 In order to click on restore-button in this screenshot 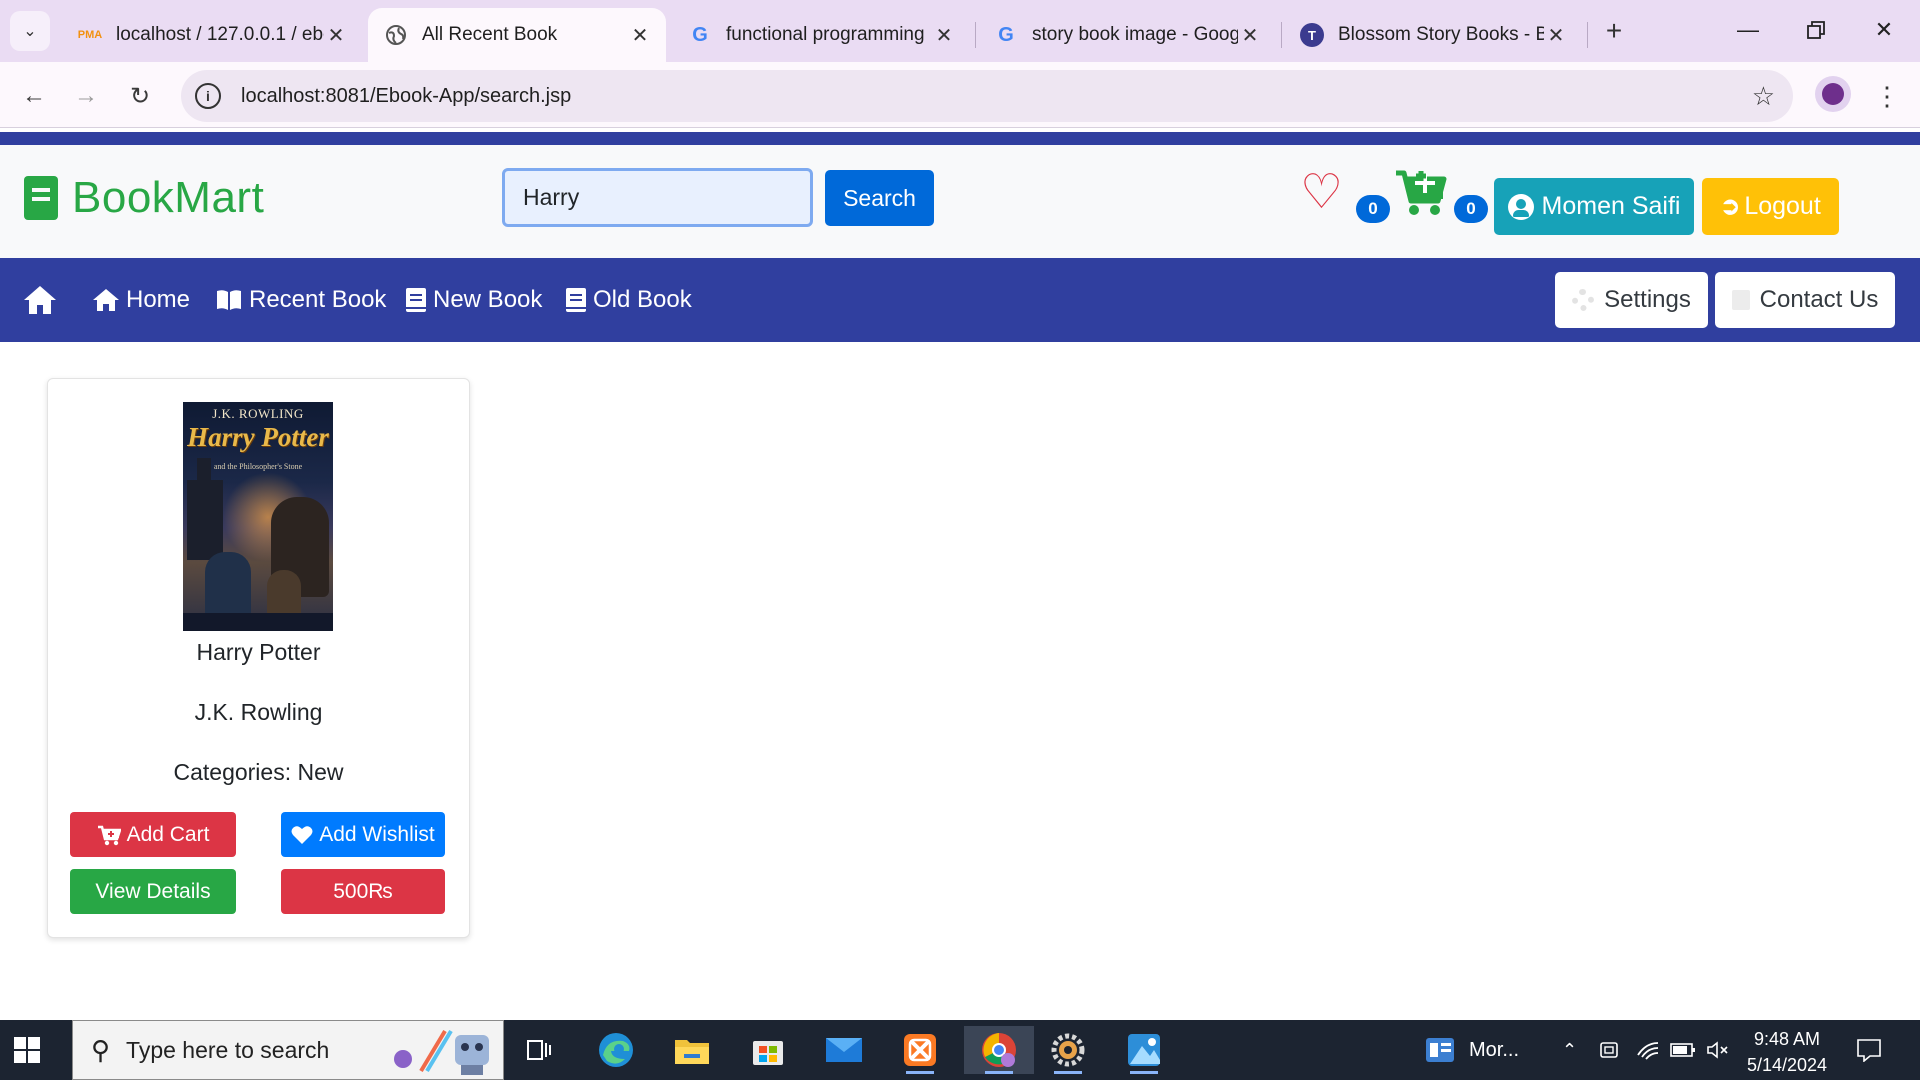, I will do `click(1816, 30)`.